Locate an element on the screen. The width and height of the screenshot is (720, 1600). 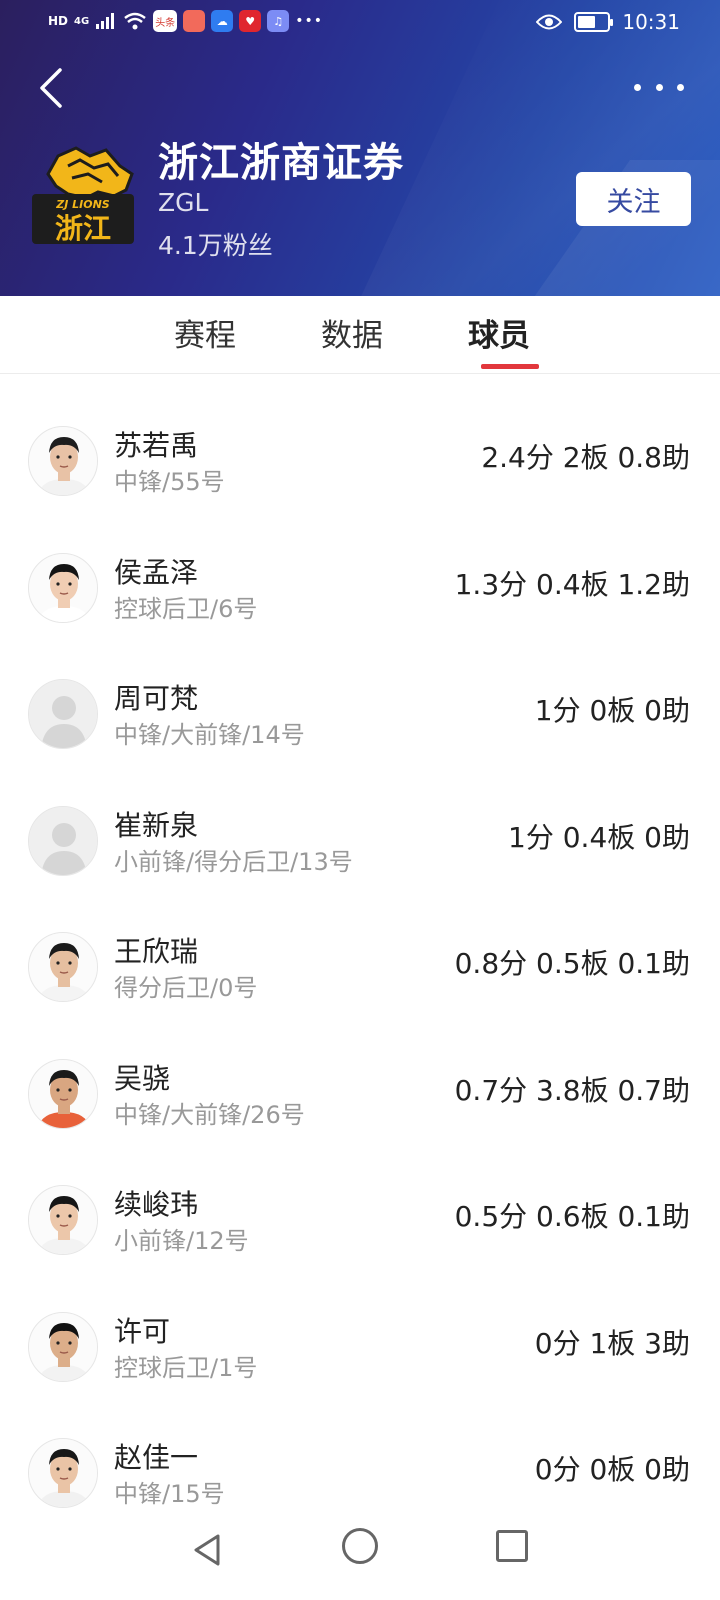
player-stats: 2.4分 2板 0.8助 is located at coordinates (585, 457).